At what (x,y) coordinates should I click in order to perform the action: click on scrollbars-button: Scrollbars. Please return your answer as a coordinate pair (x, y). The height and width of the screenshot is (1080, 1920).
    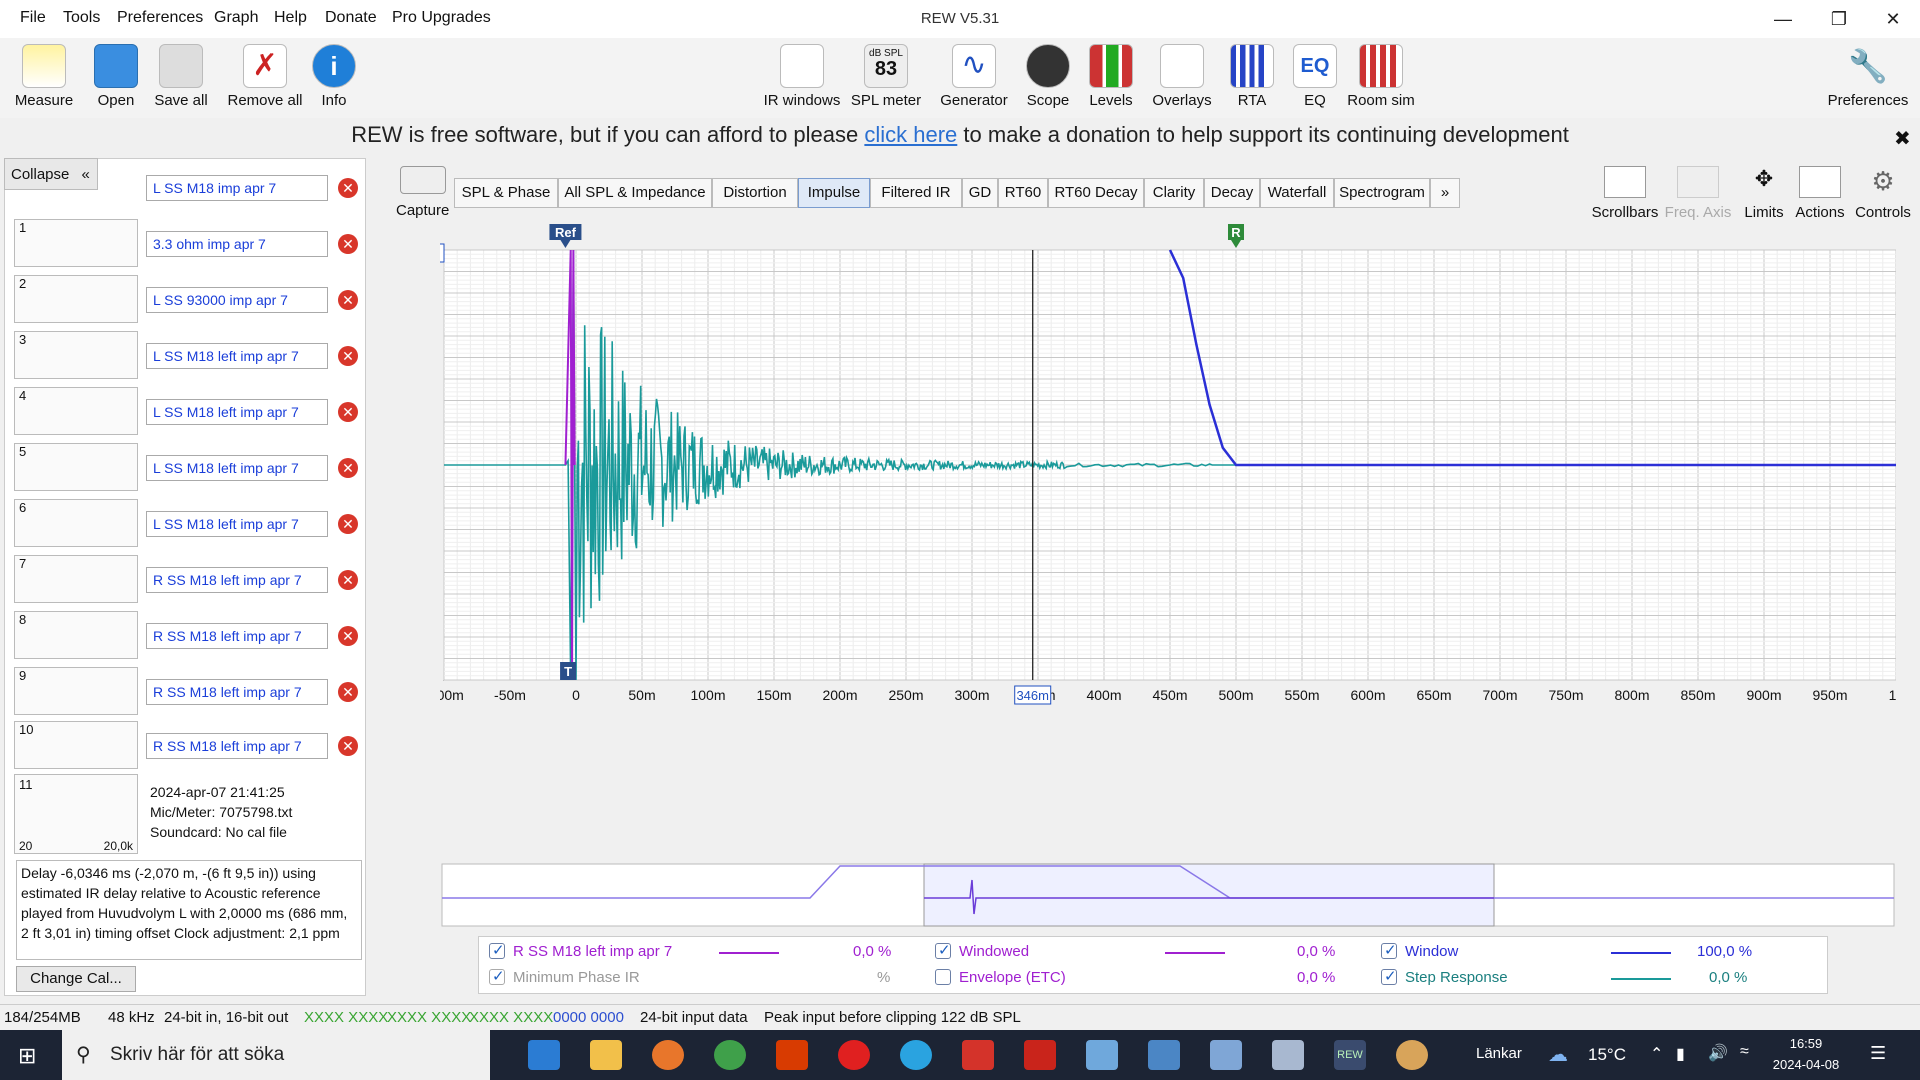
    Looking at the image, I should click on (1625, 193).